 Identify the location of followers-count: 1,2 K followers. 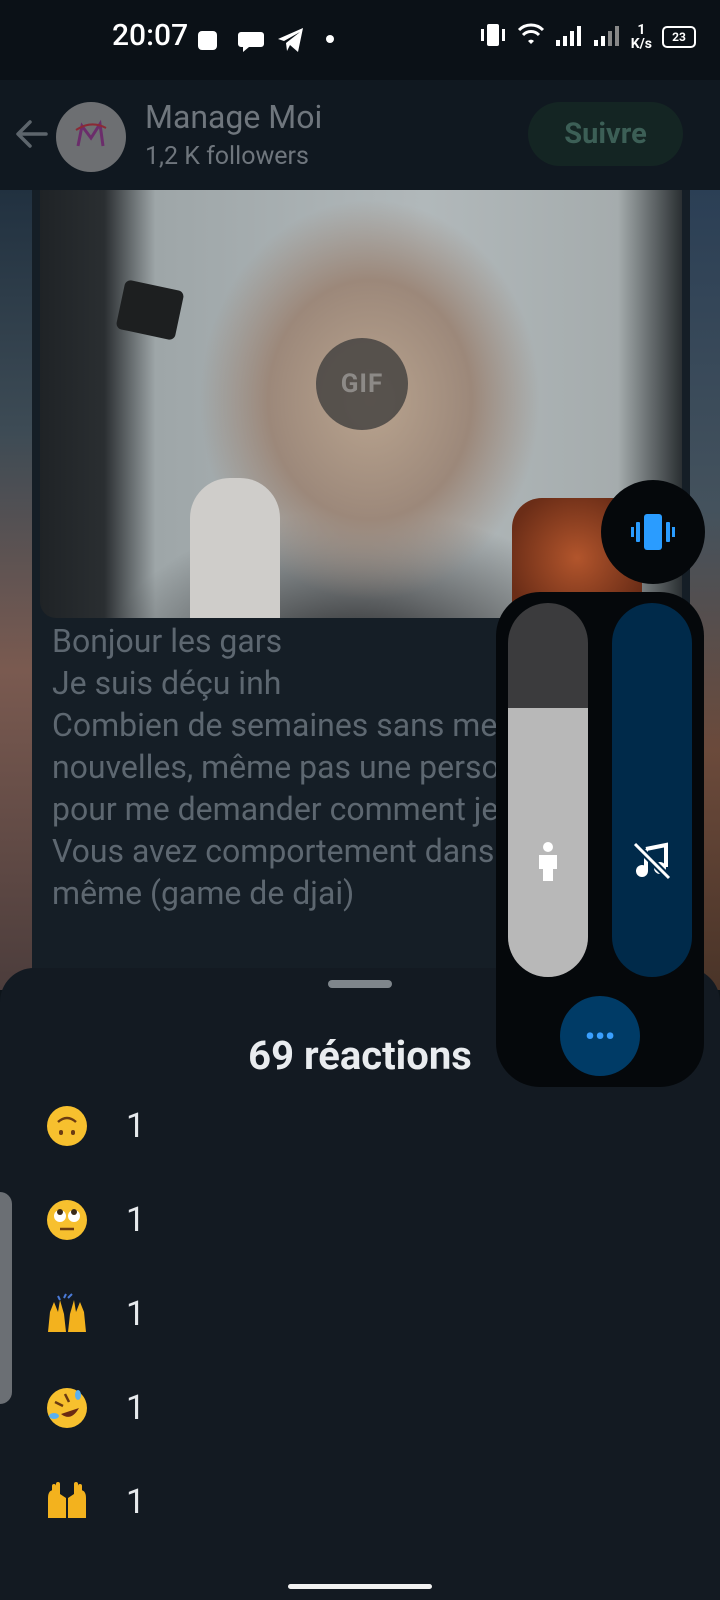
(227, 156).